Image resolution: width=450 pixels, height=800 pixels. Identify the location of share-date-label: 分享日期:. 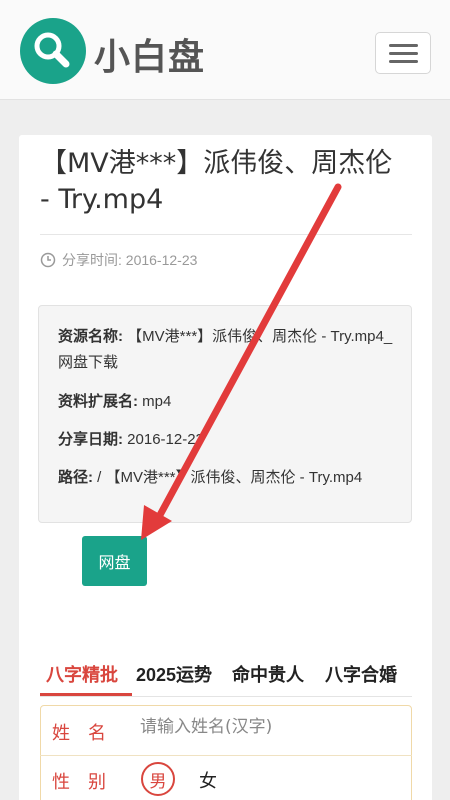
(90, 439).